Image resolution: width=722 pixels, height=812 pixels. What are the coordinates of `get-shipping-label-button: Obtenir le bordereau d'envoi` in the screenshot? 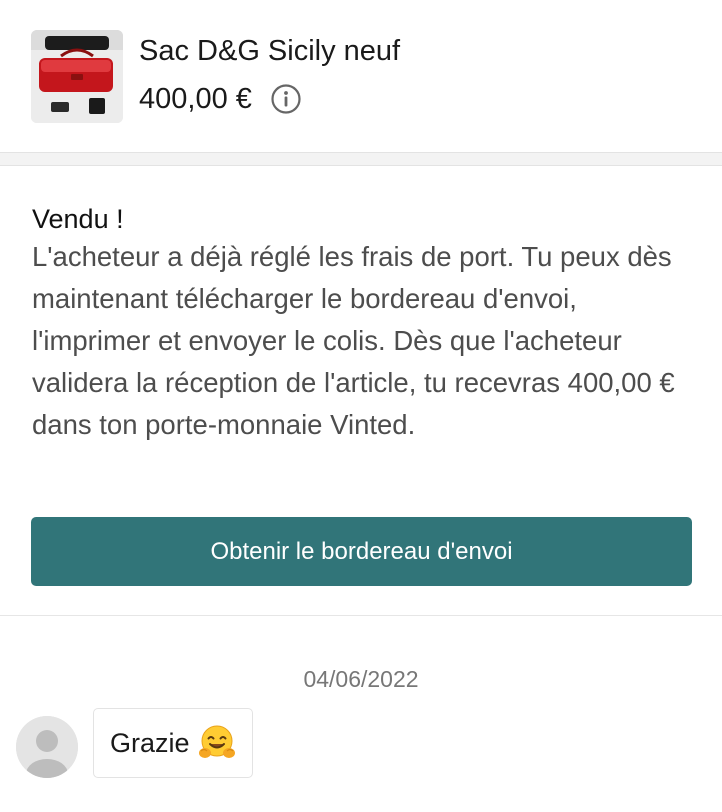 It's located at (361, 551).